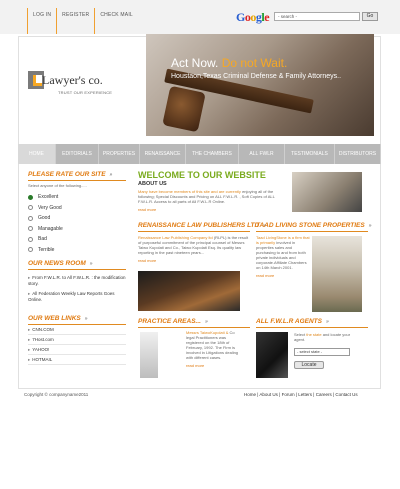  I want to click on gavel-head-image, so click(184, 109).